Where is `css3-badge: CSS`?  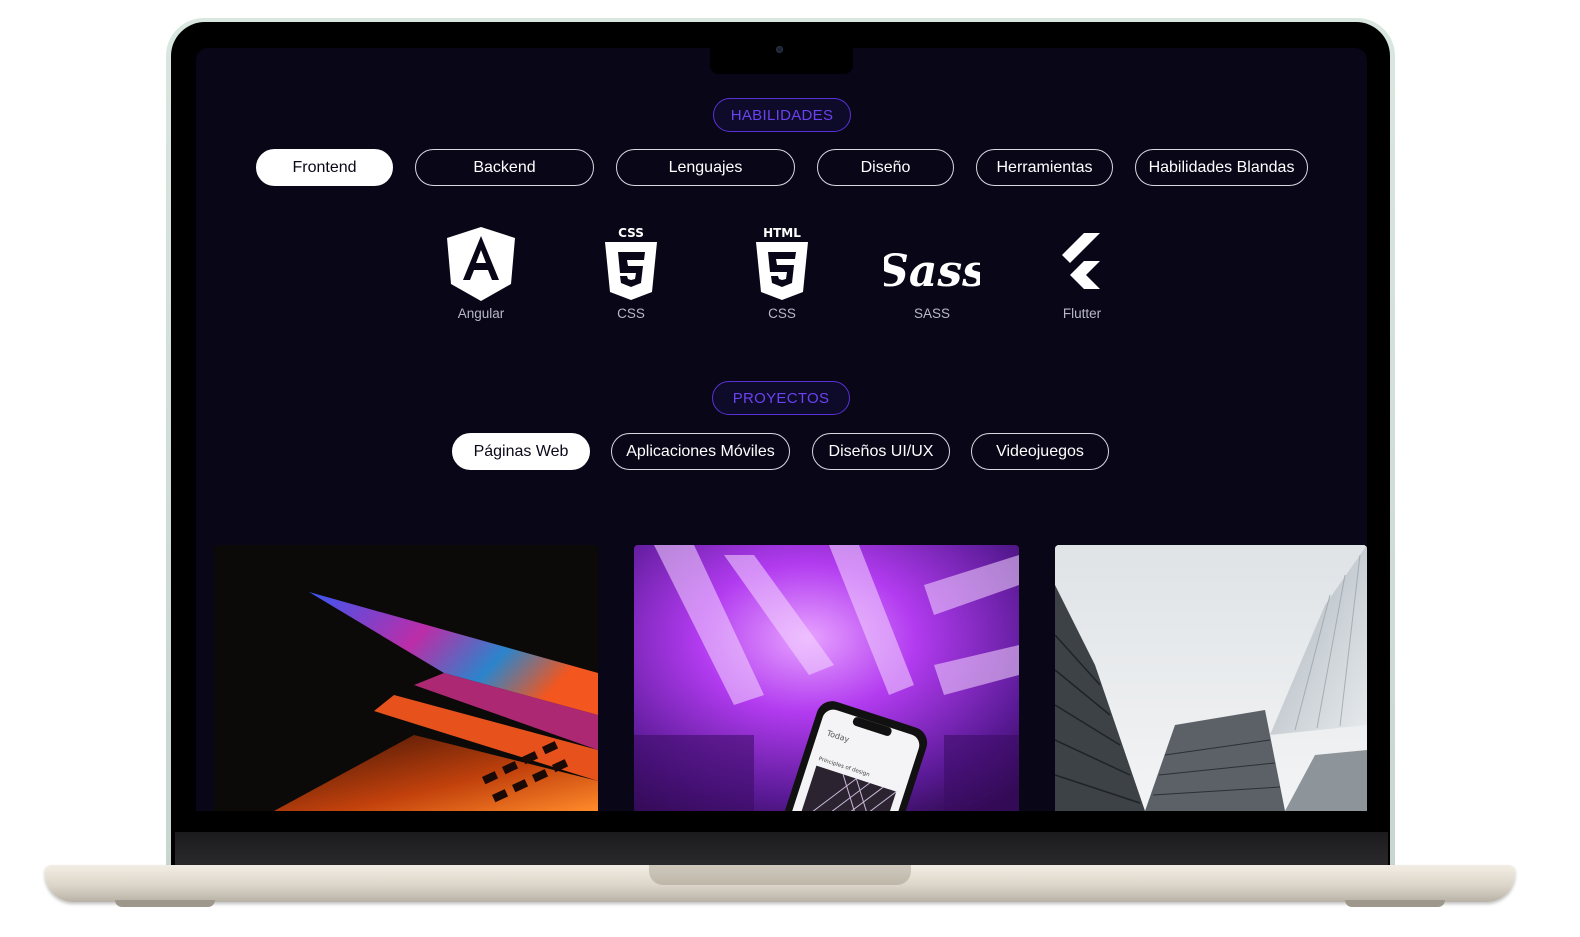 css3-badge: CSS is located at coordinates (631, 233).